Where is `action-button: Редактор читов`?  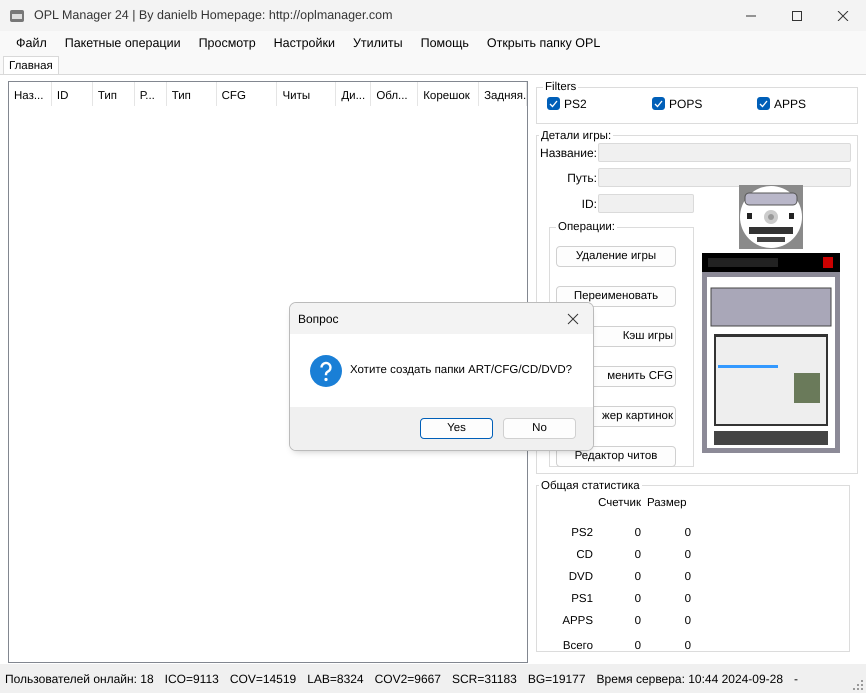 action-button: Редактор читов is located at coordinates (616, 456).